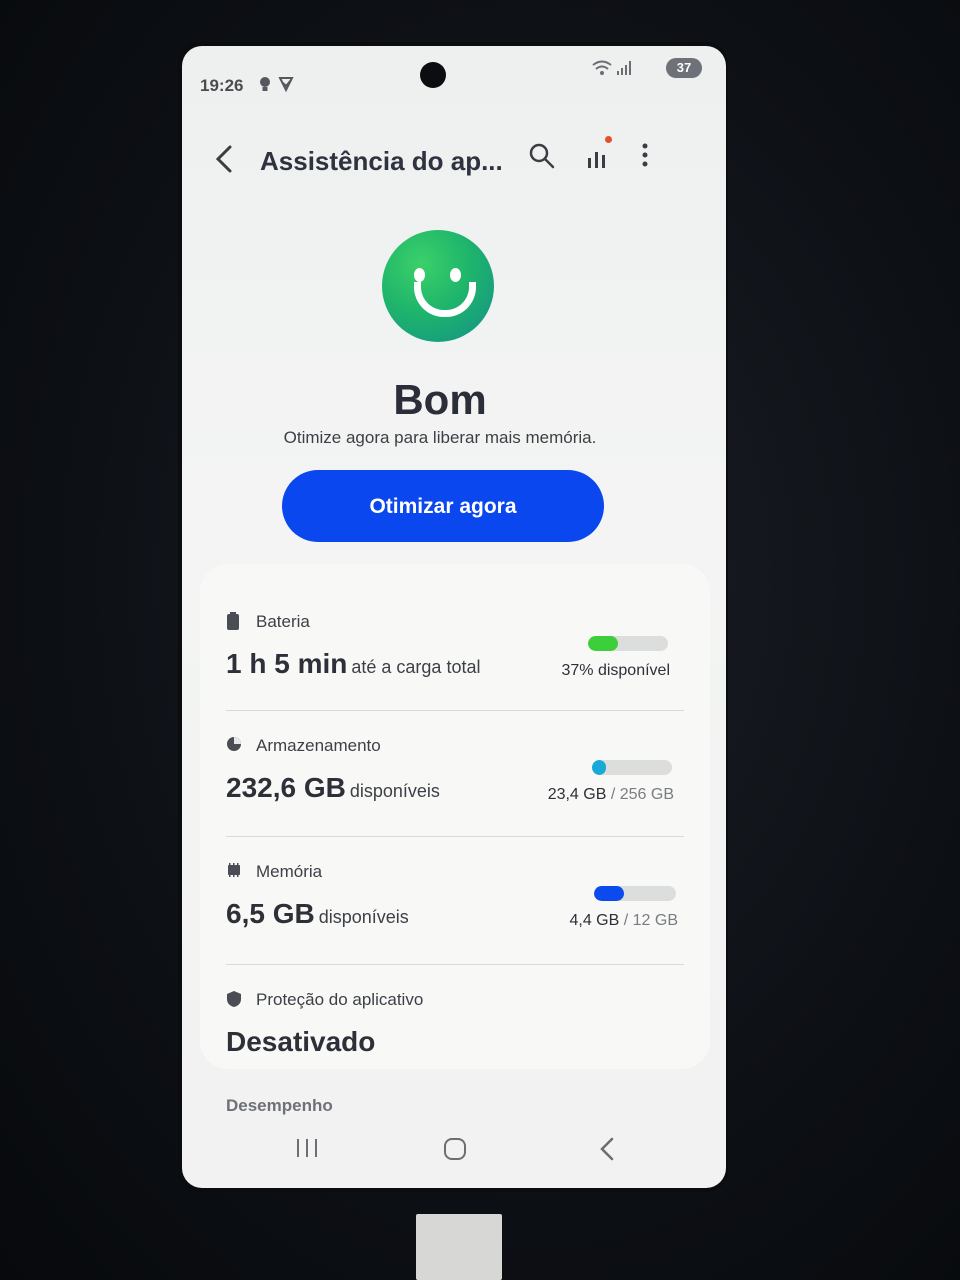 Image resolution: width=960 pixels, height=1280 pixels. I want to click on battery-label: Bateria, so click(283, 621).